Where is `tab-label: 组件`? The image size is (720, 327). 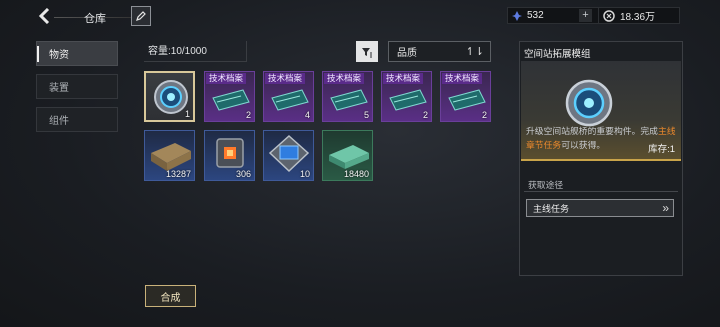 tab-label: 组件 is located at coordinates (59, 121).